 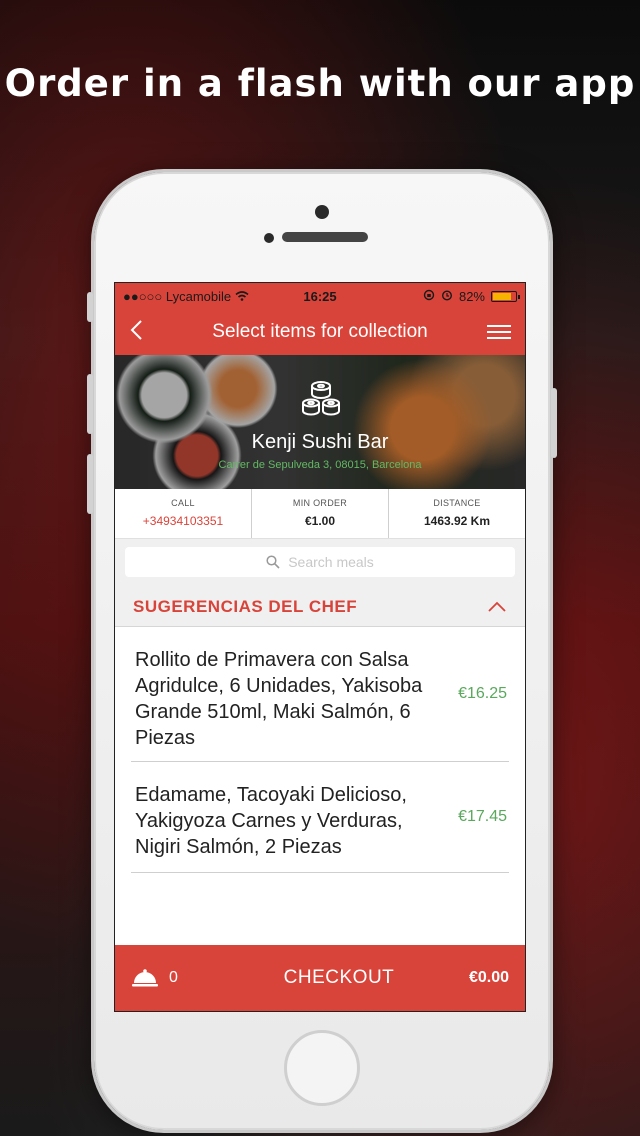 I want to click on distance-cell: DISTANCE 1463.92 Km, so click(x=457, y=513).